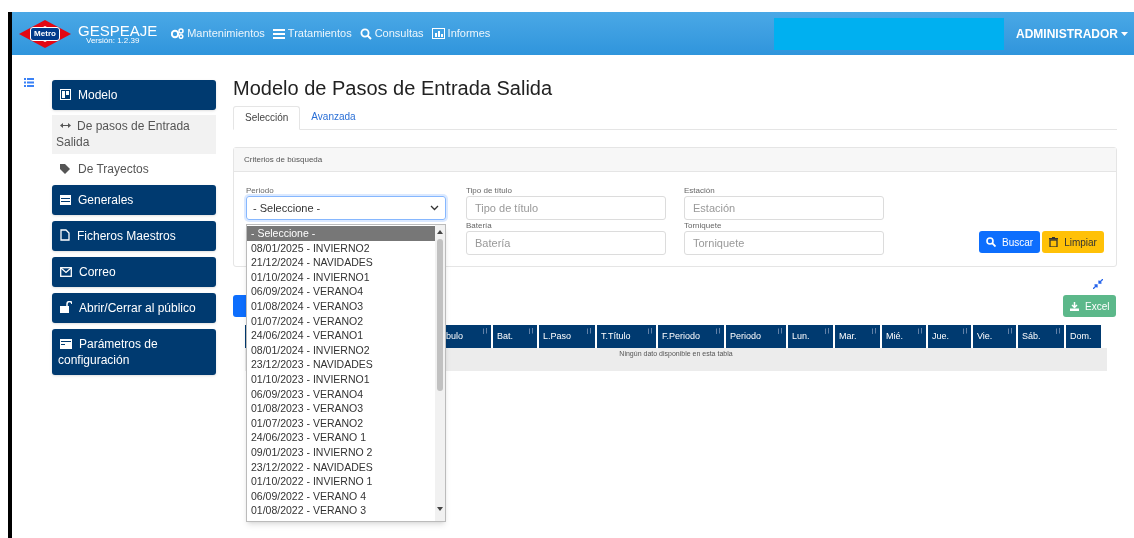  I want to click on field-label: Torniquete, so click(703, 226).